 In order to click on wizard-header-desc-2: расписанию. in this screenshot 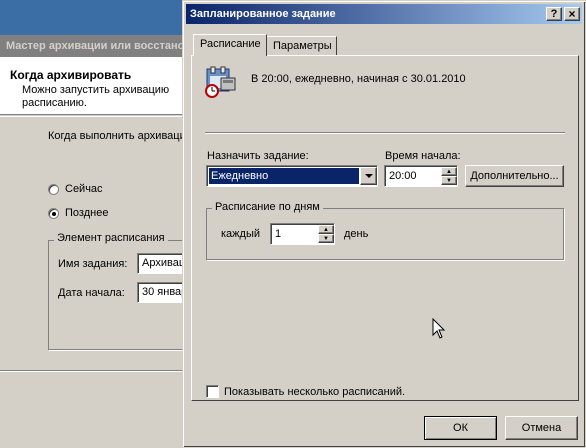, I will do `click(54, 103)`.